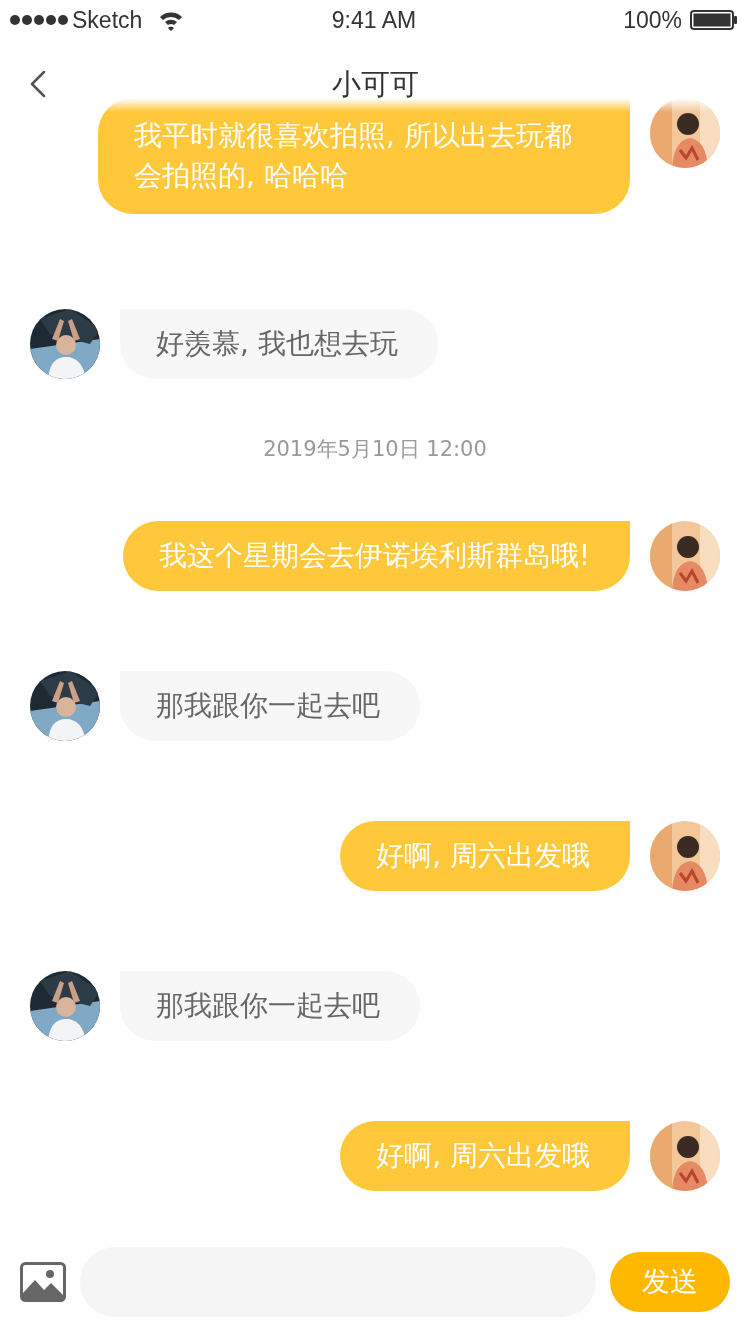 This screenshot has height=1334, width=750. I want to click on message-time: 2019年5月10日 12:00, so click(375, 449).